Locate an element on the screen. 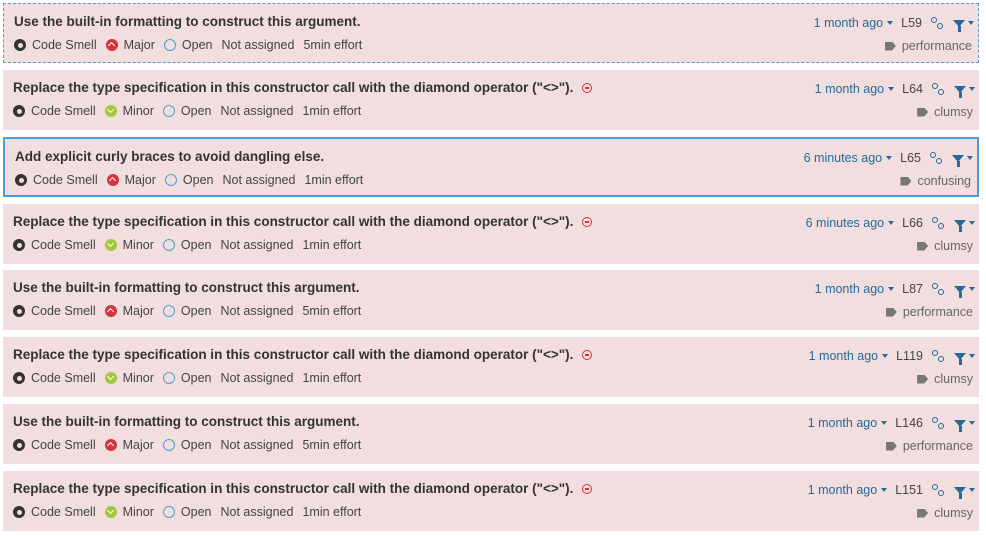 The height and width of the screenshot is (536, 986). code-smell-icon is located at coordinates (19, 245).